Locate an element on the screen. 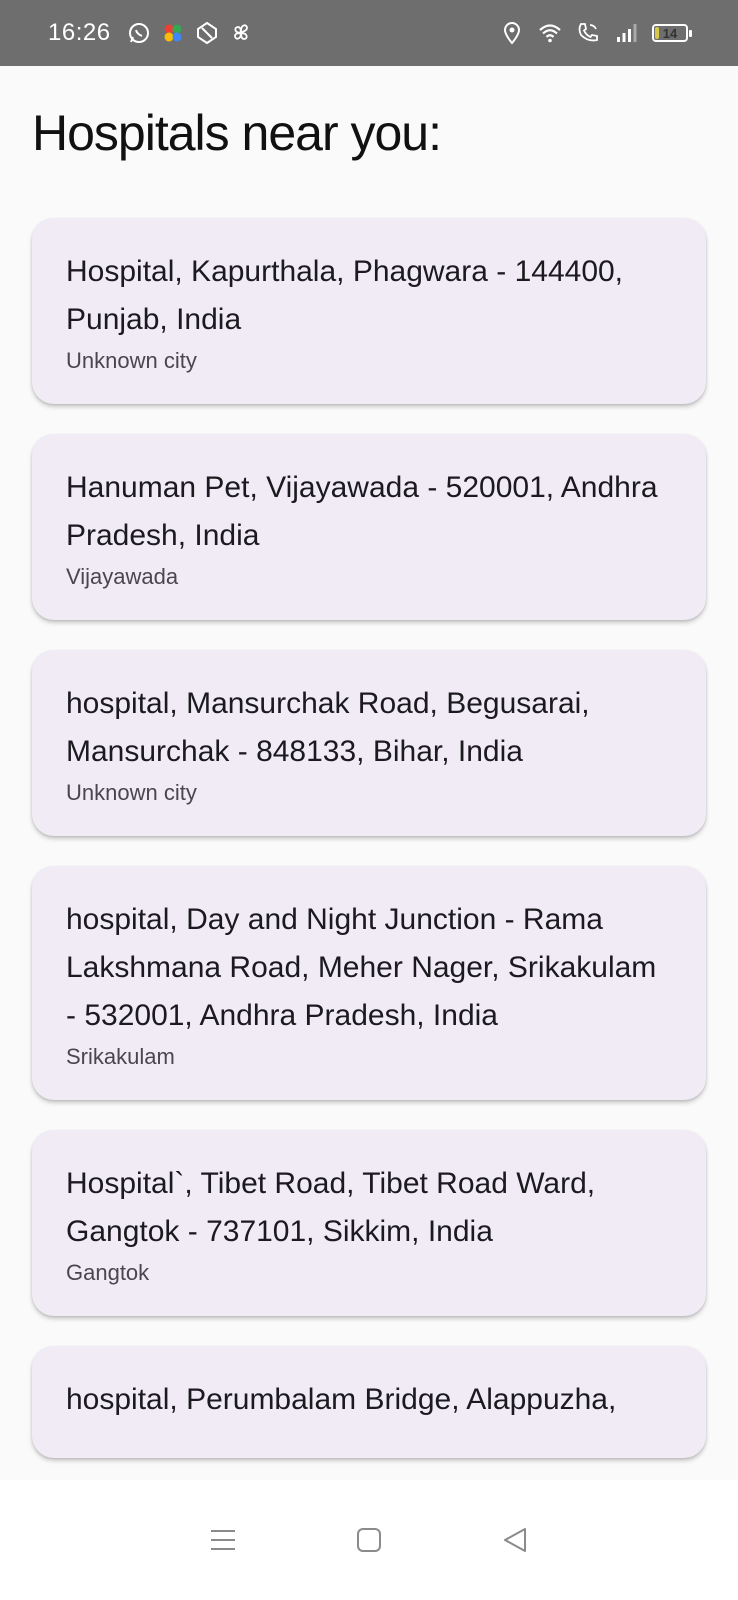 The width and height of the screenshot is (738, 1600). hospital-address: hospital, Perumbalam Bridge, Alappuzha, is located at coordinates (341, 1399).